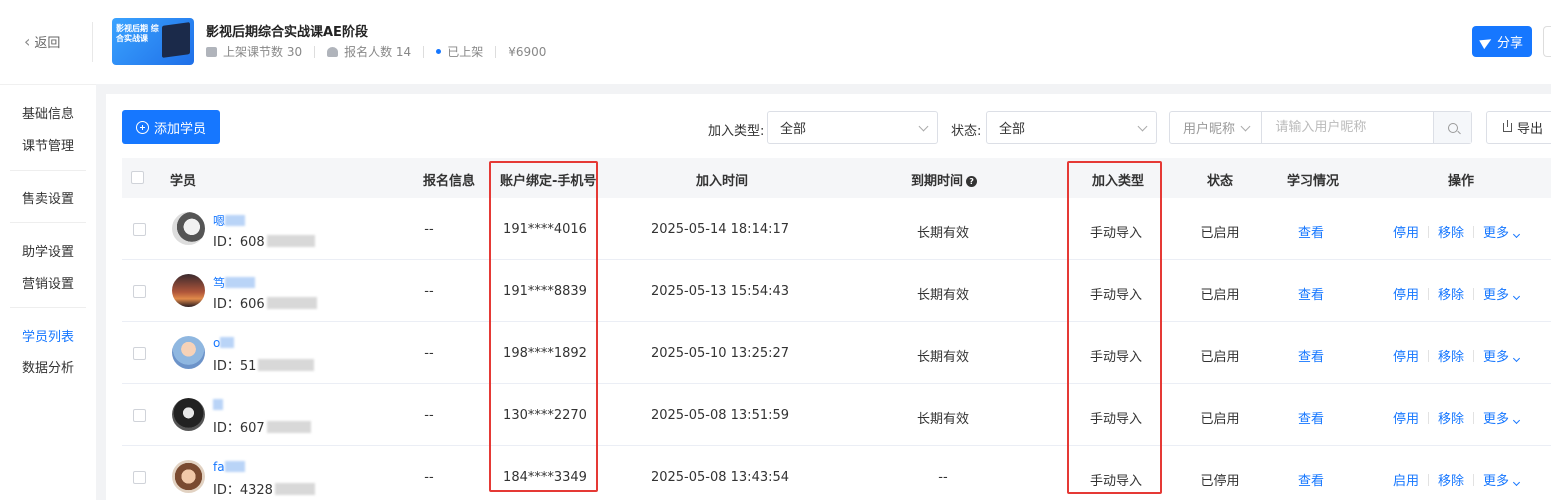 This screenshot has height=500, width=1551. I want to click on nickname-search-input, so click(1348, 127).